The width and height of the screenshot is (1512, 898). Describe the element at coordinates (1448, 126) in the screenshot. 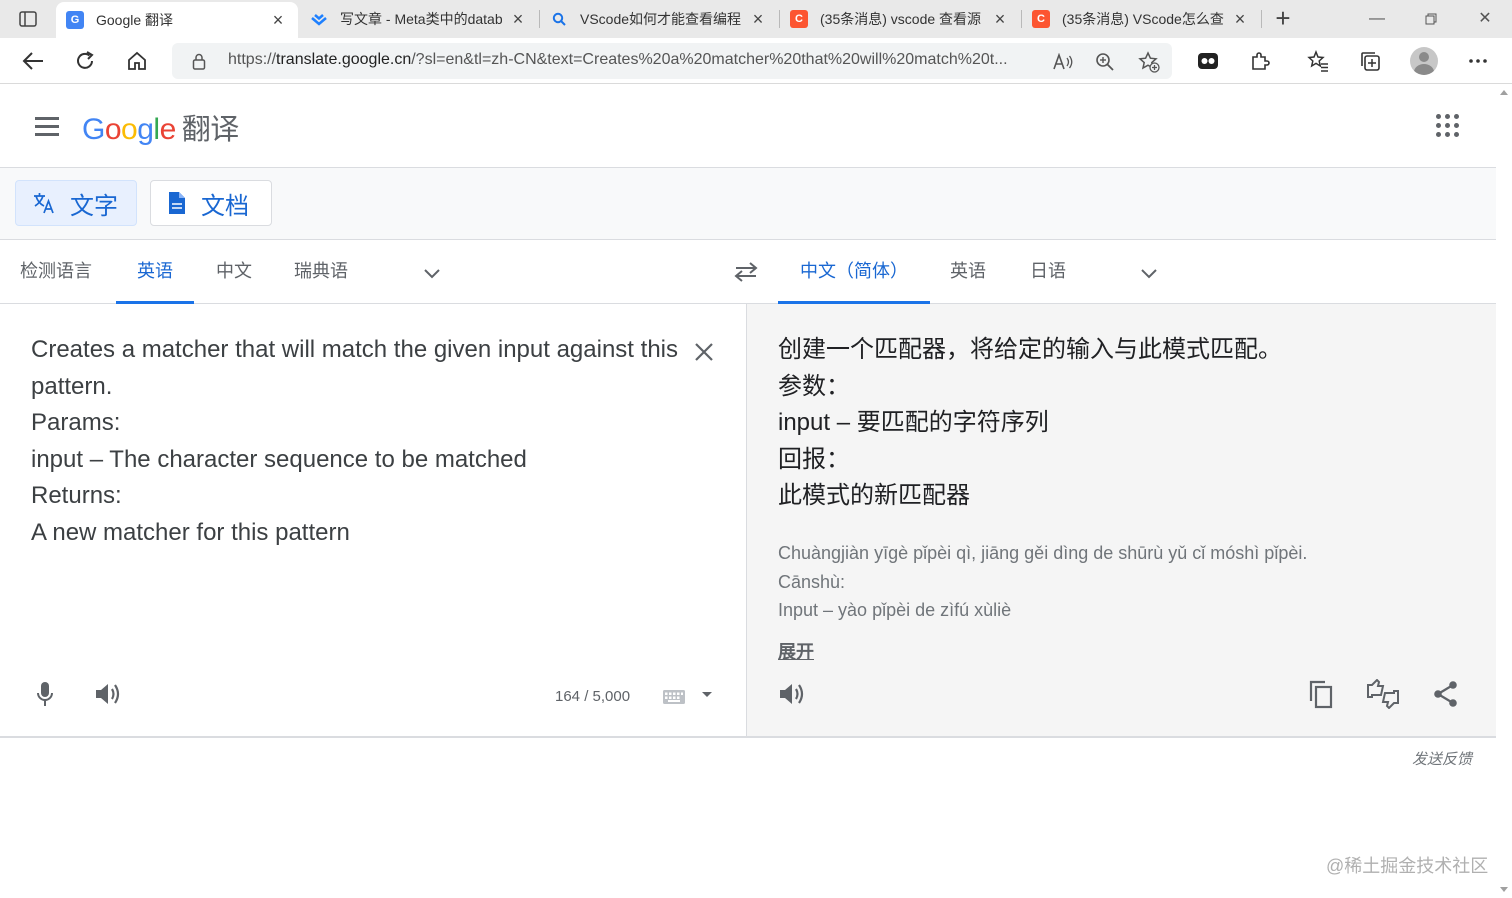

I see `google-apps-icon` at that location.